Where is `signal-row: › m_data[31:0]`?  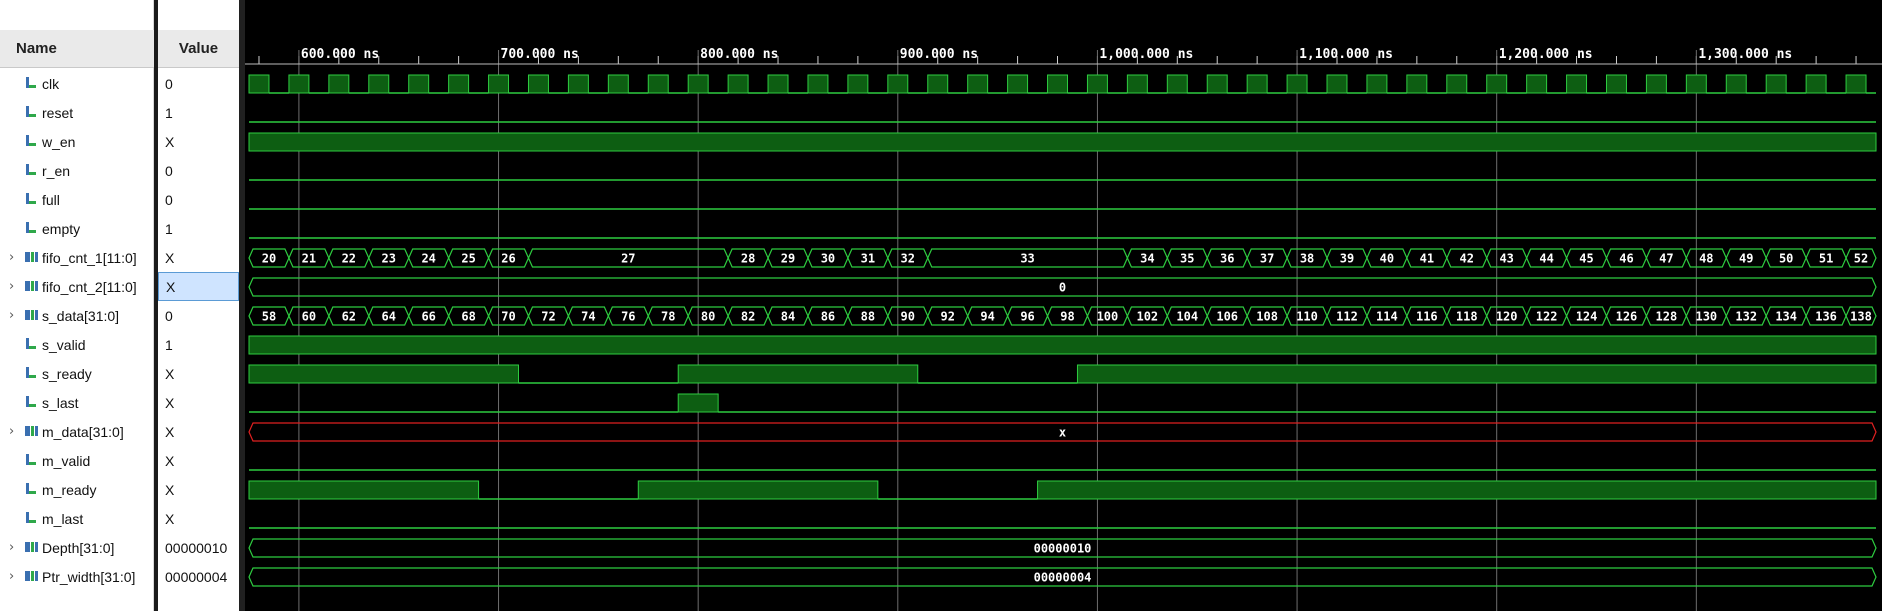
signal-row: › m_data[31:0] is located at coordinates (77, 431).